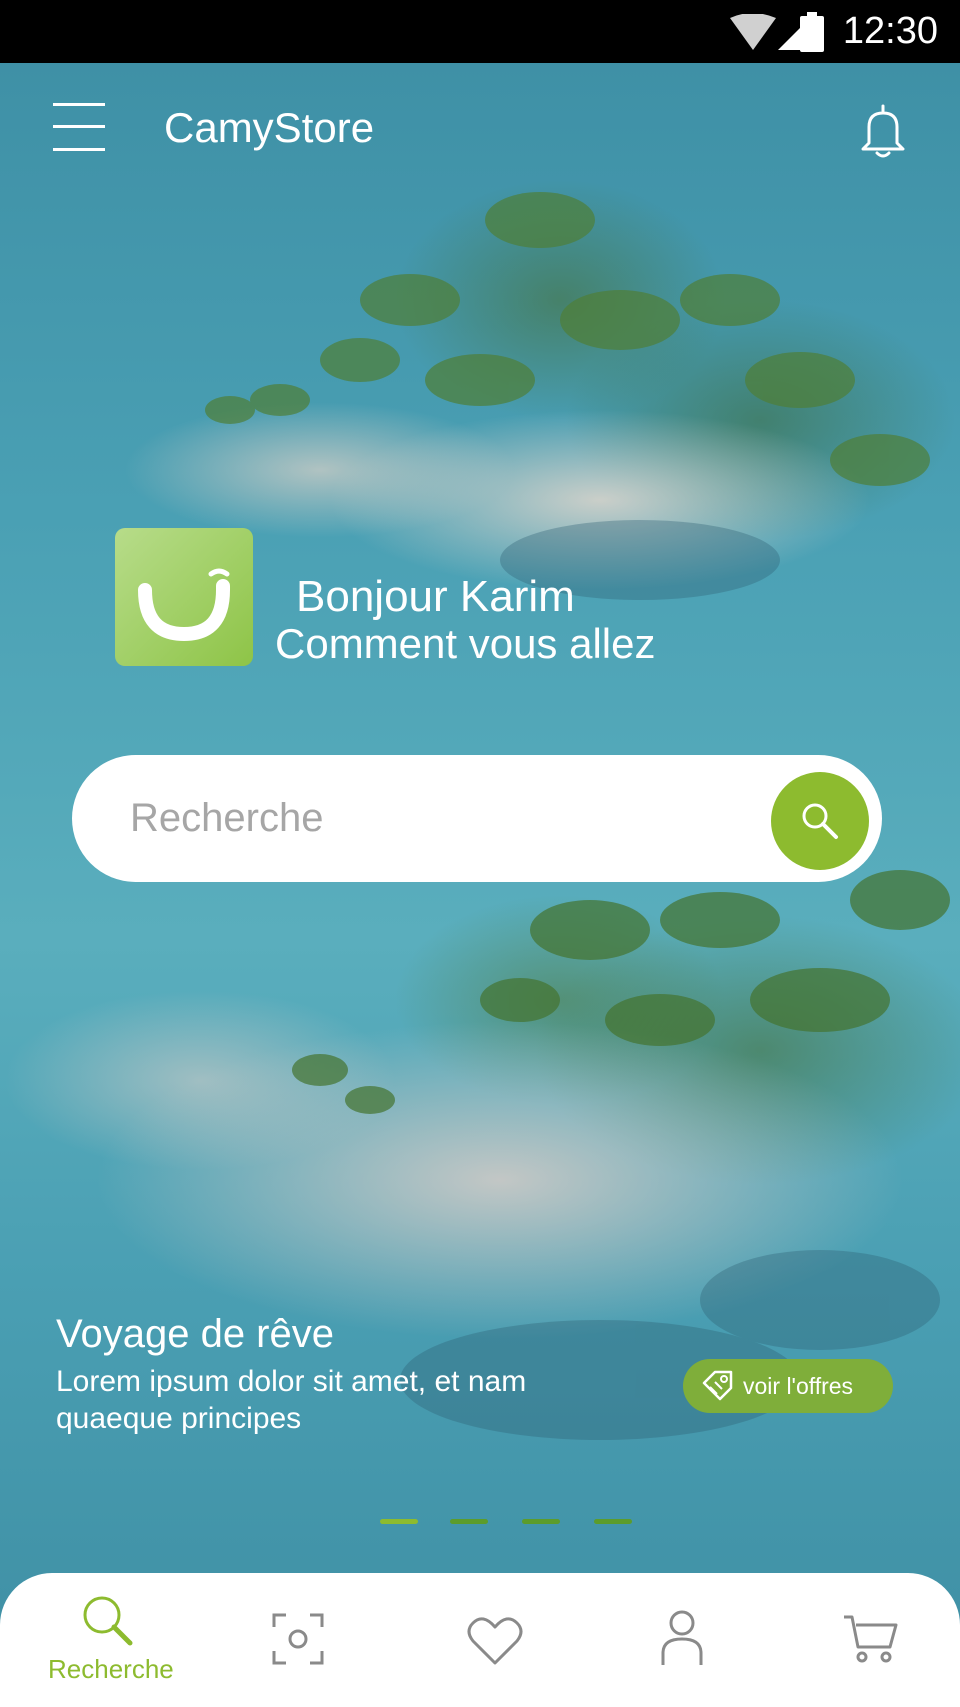  What do you see at coordinates (812, 32) in the screenshot?
I see `battery-icon` at bounding box center [812, 32].